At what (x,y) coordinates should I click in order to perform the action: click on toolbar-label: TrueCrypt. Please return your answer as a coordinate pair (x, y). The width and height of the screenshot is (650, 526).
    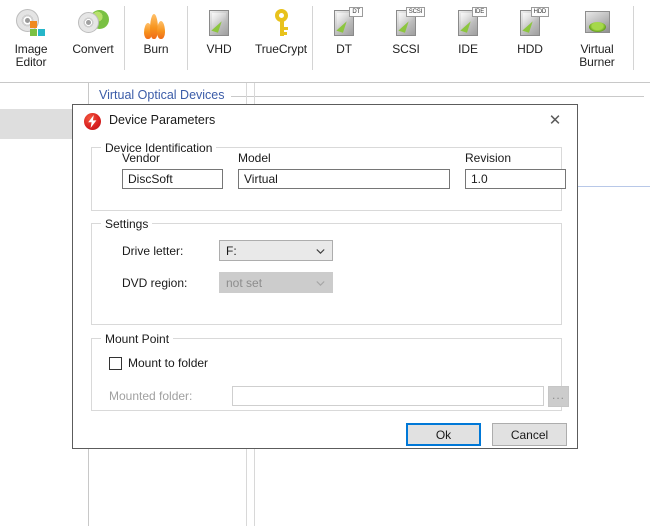
    Looking at the image, I should click on (281, 49).